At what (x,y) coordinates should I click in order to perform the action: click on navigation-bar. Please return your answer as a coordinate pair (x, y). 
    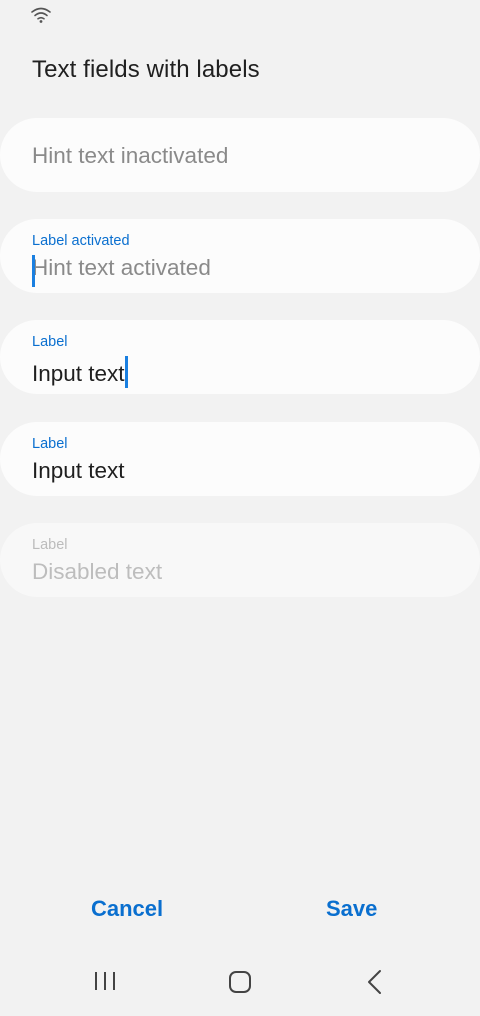
    Looking at the image, I should click on (240, 986).